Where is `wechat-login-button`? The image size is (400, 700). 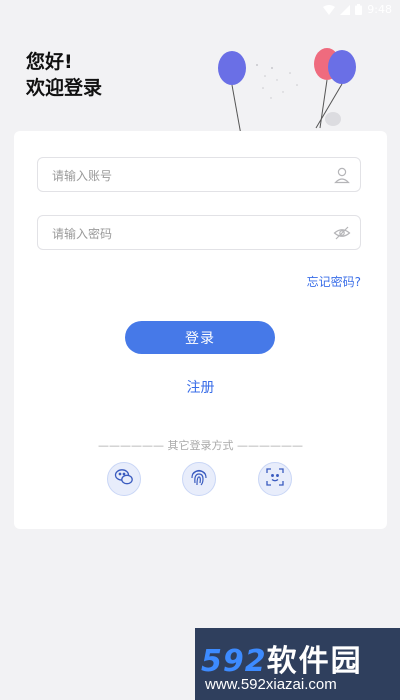
wechat-login-button is located at coordinates (124, 479).